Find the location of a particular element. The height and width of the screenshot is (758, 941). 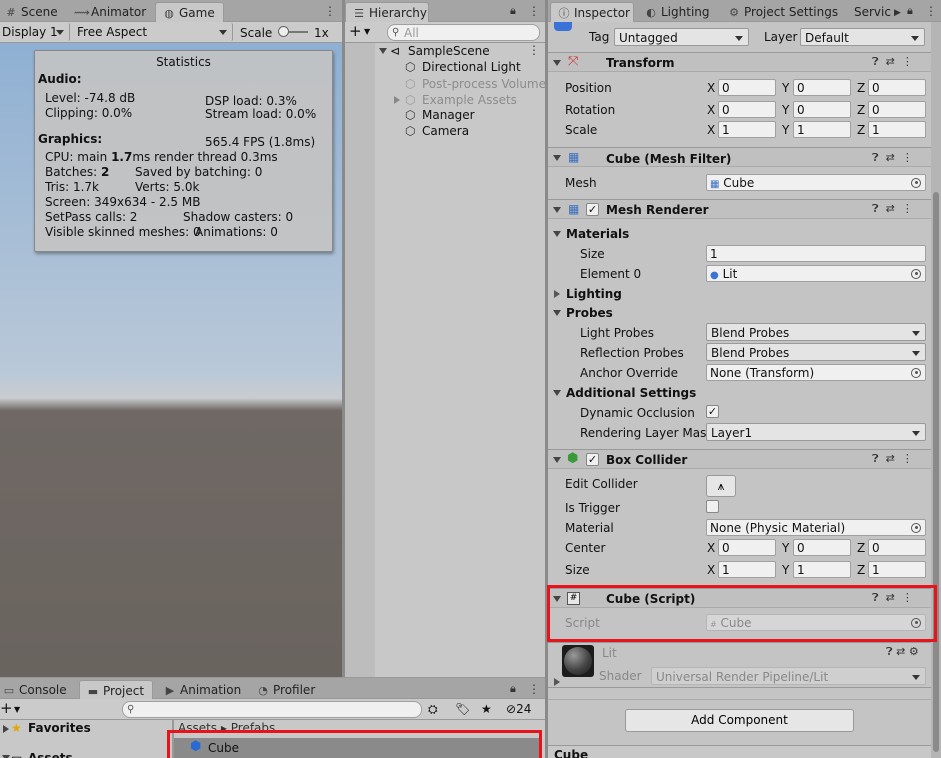

scale-slider-handle is located at coordinates (283, 31).